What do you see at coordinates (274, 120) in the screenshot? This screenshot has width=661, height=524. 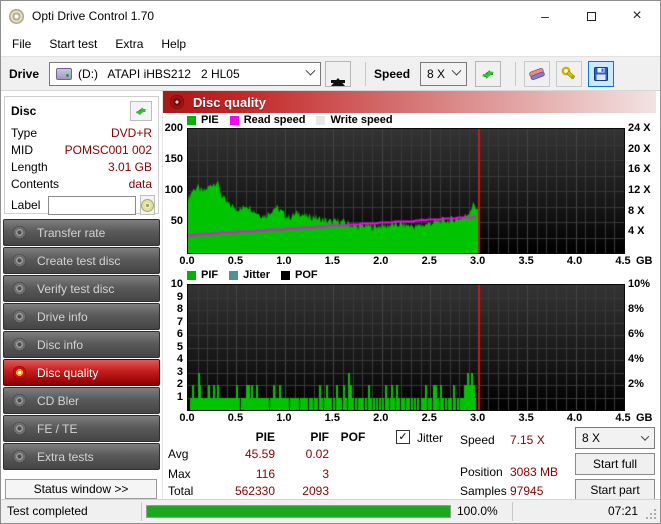 I see `legend-label: Read speed` at bounding box center [274, 120].